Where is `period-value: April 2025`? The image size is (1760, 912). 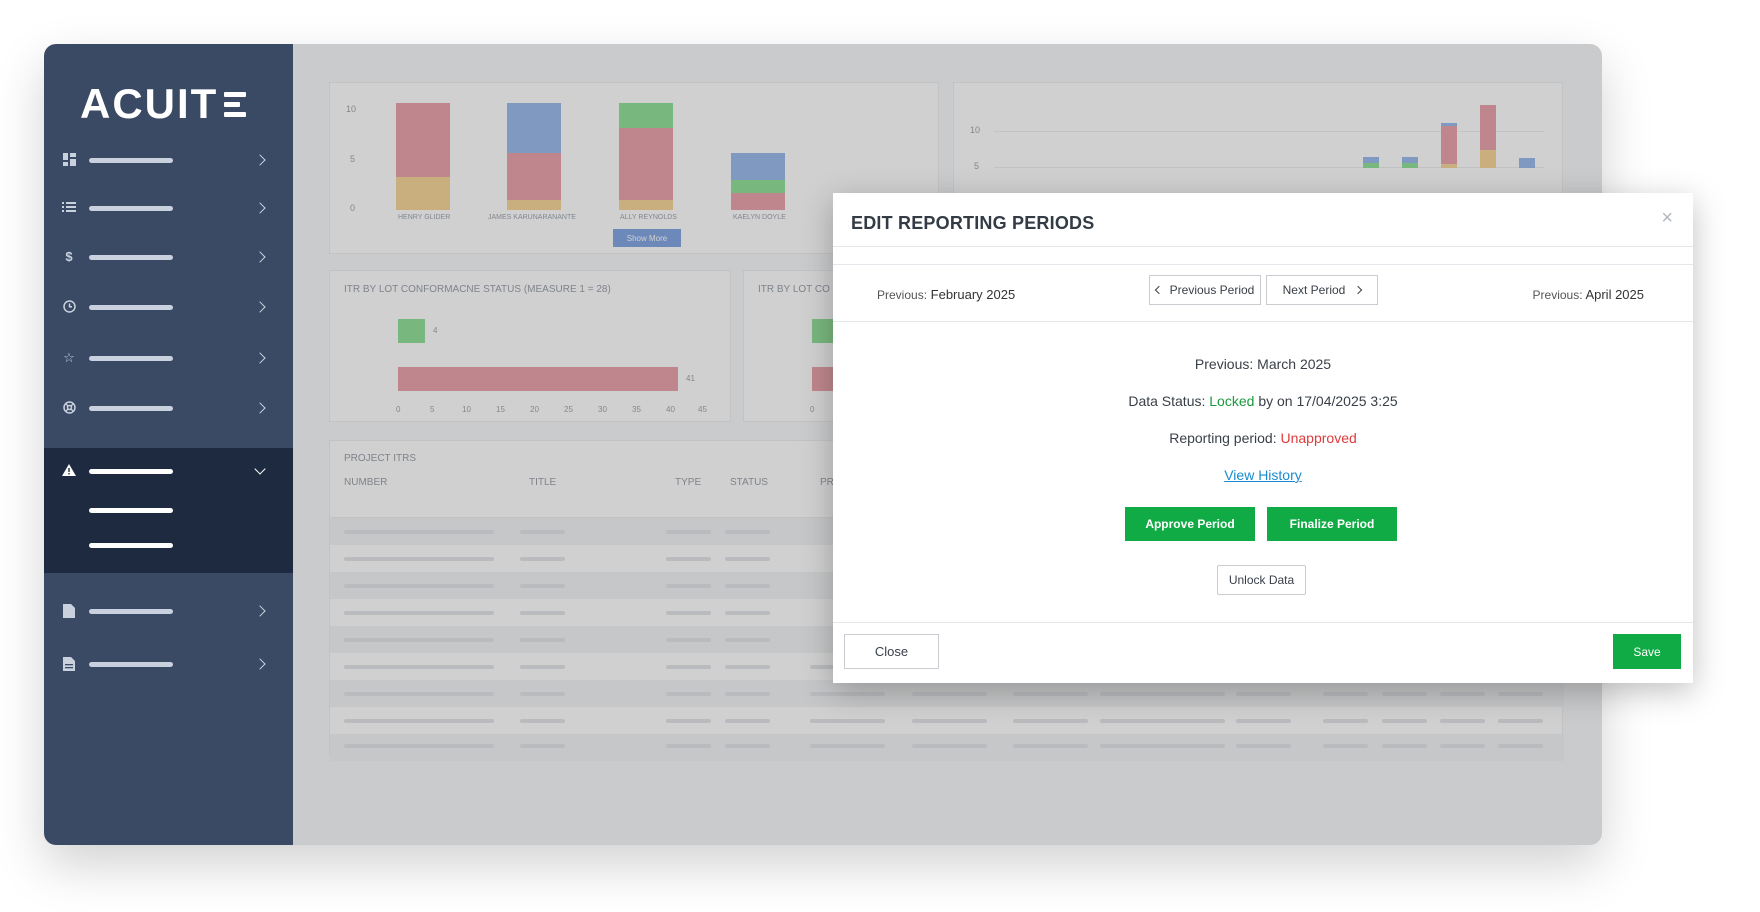
period-value: April 2025 is located at coordinates (1614, 294).